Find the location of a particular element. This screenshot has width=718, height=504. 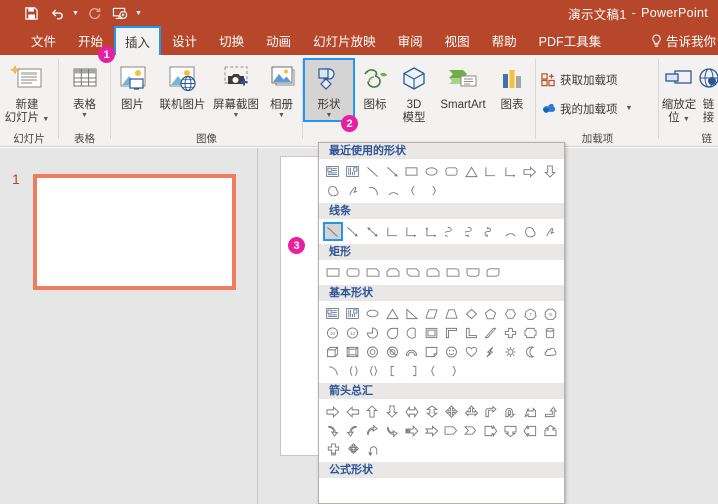

shapes-caret-icon: ▼ is located at coordinates (329, 116).